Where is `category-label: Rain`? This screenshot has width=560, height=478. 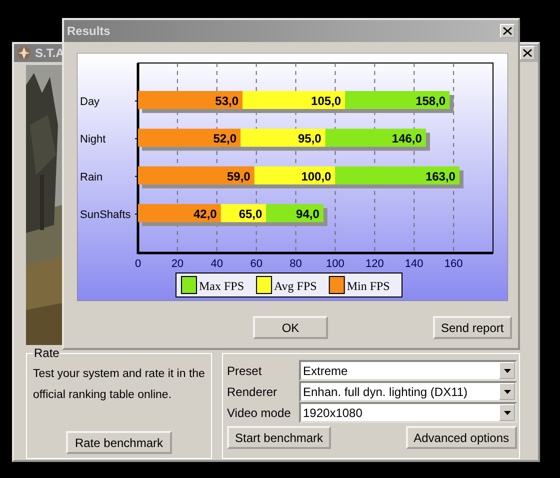
category-label: Rain is located at coordinates (91, 177).